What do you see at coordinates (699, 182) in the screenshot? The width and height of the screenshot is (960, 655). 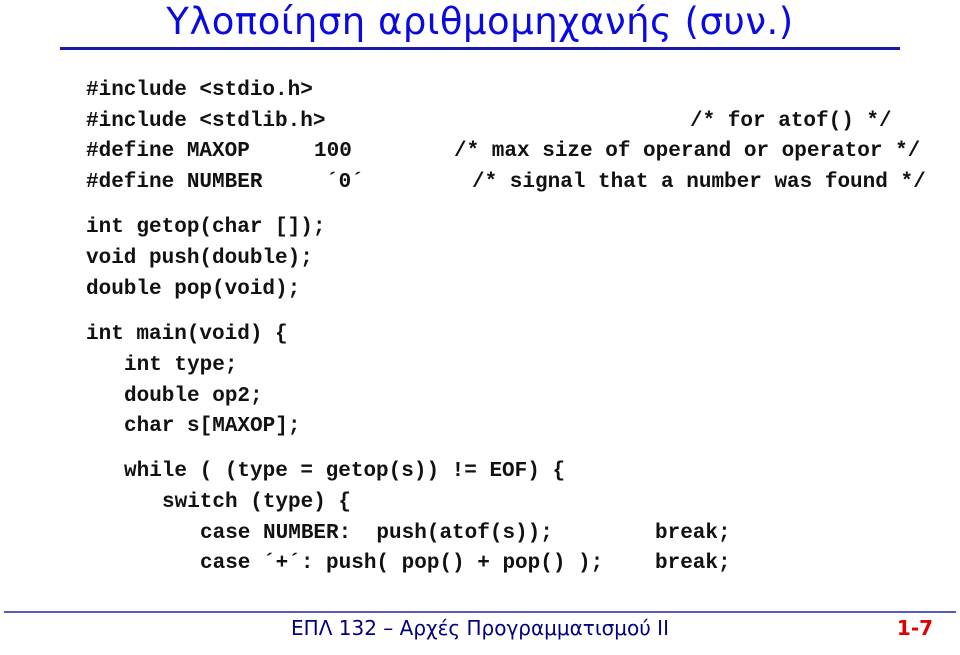 I see `code-comment: /* signal that a number was found */` at bounding box center [699, 182].